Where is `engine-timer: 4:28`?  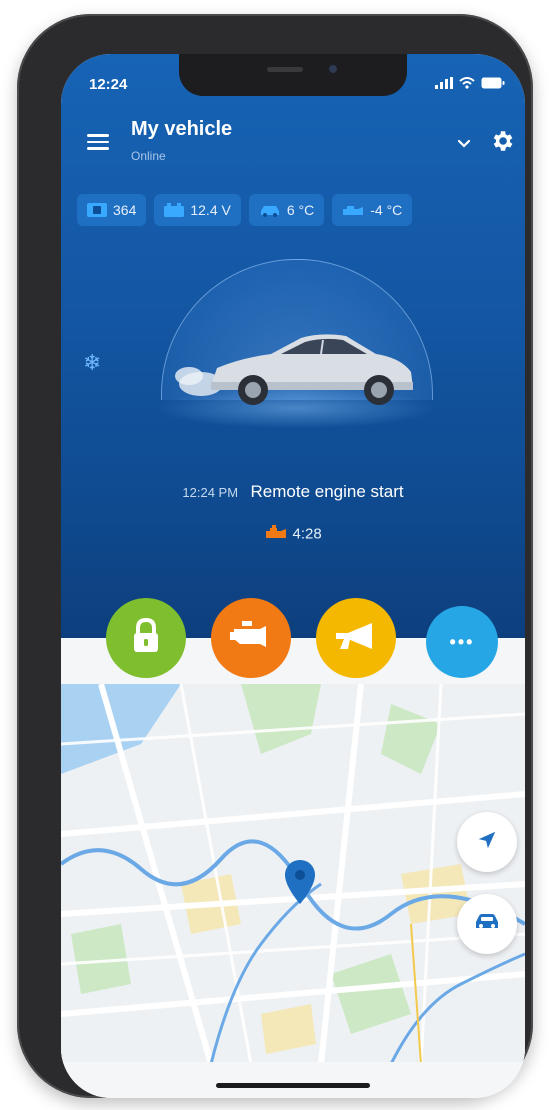
engine-timer: 4:28 is located at coordinates (293, 534).